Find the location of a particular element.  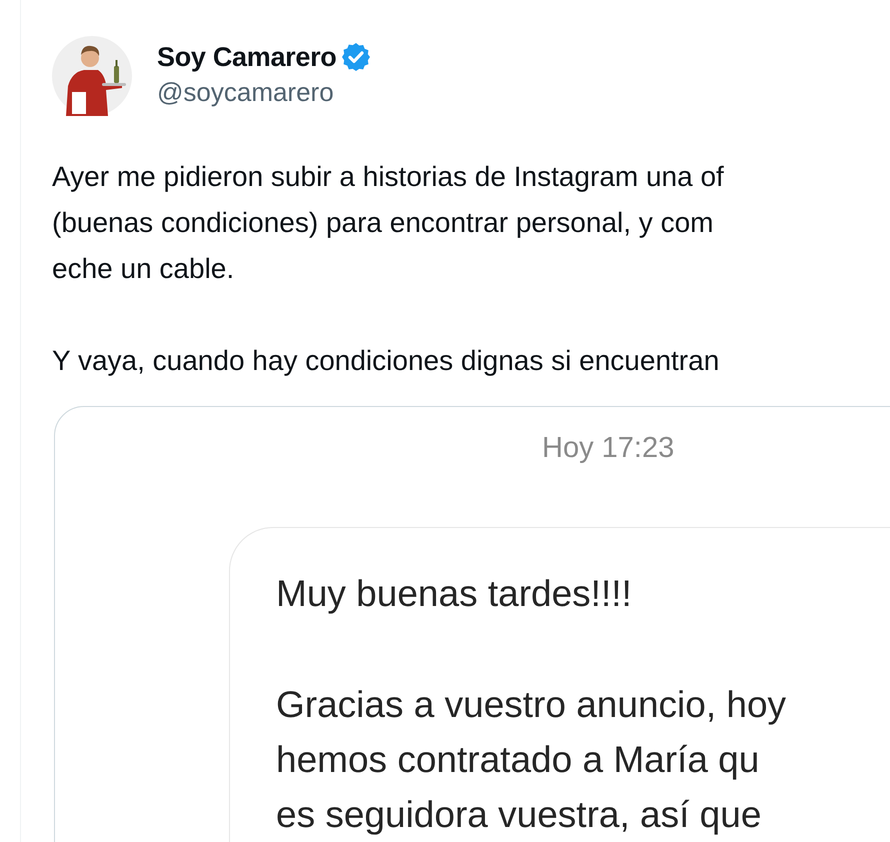

tweet-text: Ayer me pidieron subir a historias de Instagram una of (buenas condiciones) para encontrar personal, y com eche un cable. is located at coordinates (388, 223).